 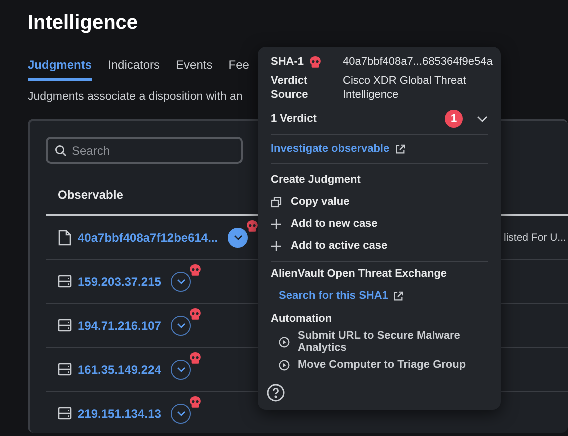 What do you see at coordinates (359, 274) in the screenshot?
I see `section-title: AlienVault Open Threat Exchange` at bounding box center [359, 274].